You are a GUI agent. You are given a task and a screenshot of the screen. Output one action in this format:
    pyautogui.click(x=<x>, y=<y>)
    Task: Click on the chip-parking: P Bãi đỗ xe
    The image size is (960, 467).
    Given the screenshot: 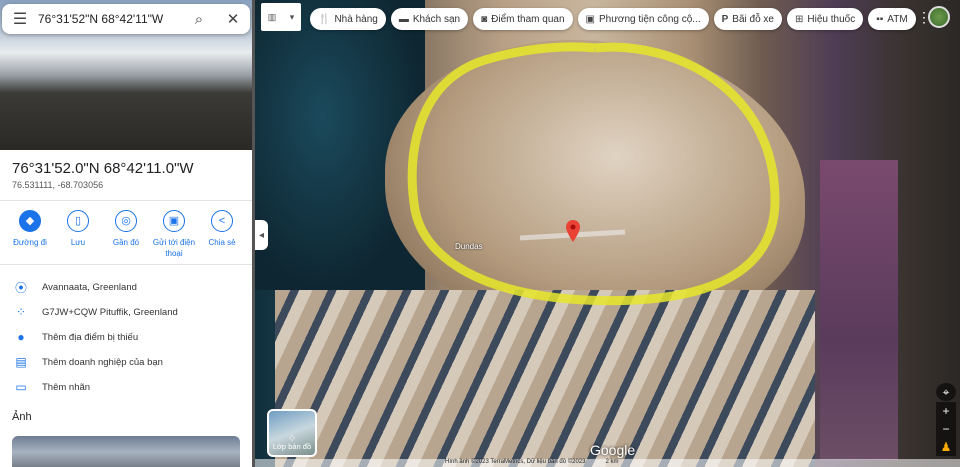 What is the action you would take?
    pyautogui.click(x=747, y=19)
    